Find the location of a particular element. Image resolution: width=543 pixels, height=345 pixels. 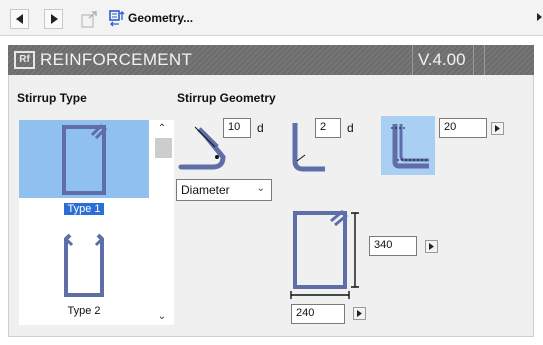

closed-stirrup-icon is located at coordinates (85, 159).